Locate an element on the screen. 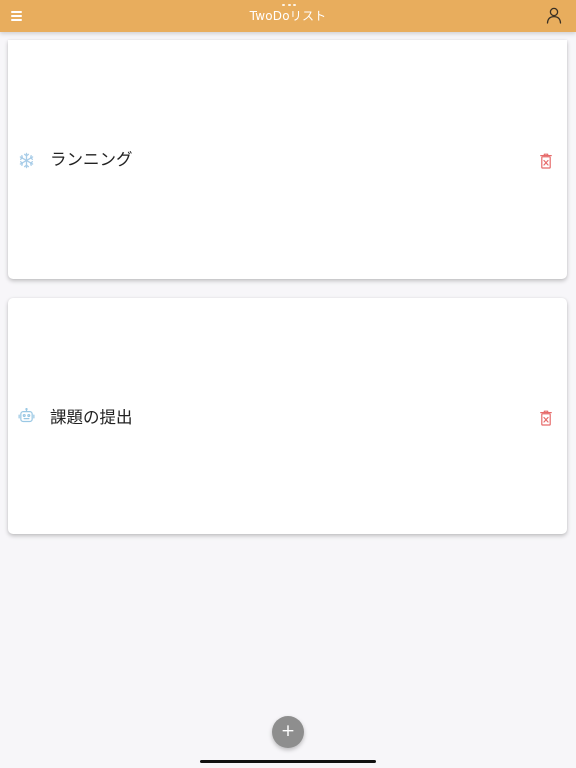 This screenshot has height=768, width=576. task-title: ランニング is located at coordinates (91, 159).